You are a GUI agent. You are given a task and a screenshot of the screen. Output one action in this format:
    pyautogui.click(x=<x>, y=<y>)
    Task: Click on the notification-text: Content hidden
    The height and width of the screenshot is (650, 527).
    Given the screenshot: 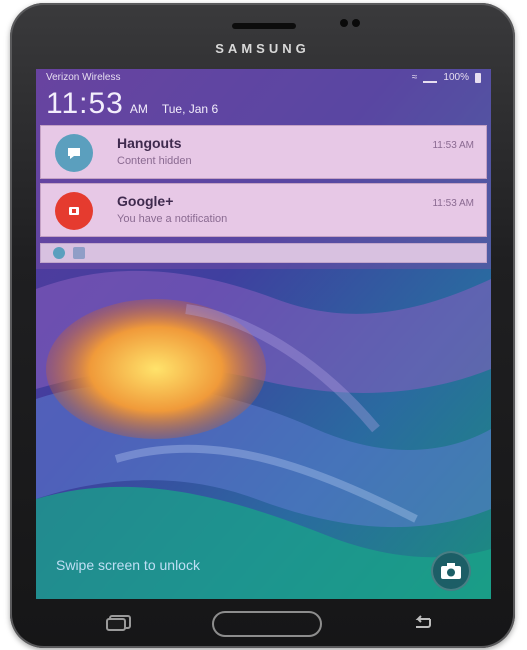 What is the action you would take?
    pyautogui.click(x=154, y=161)
    